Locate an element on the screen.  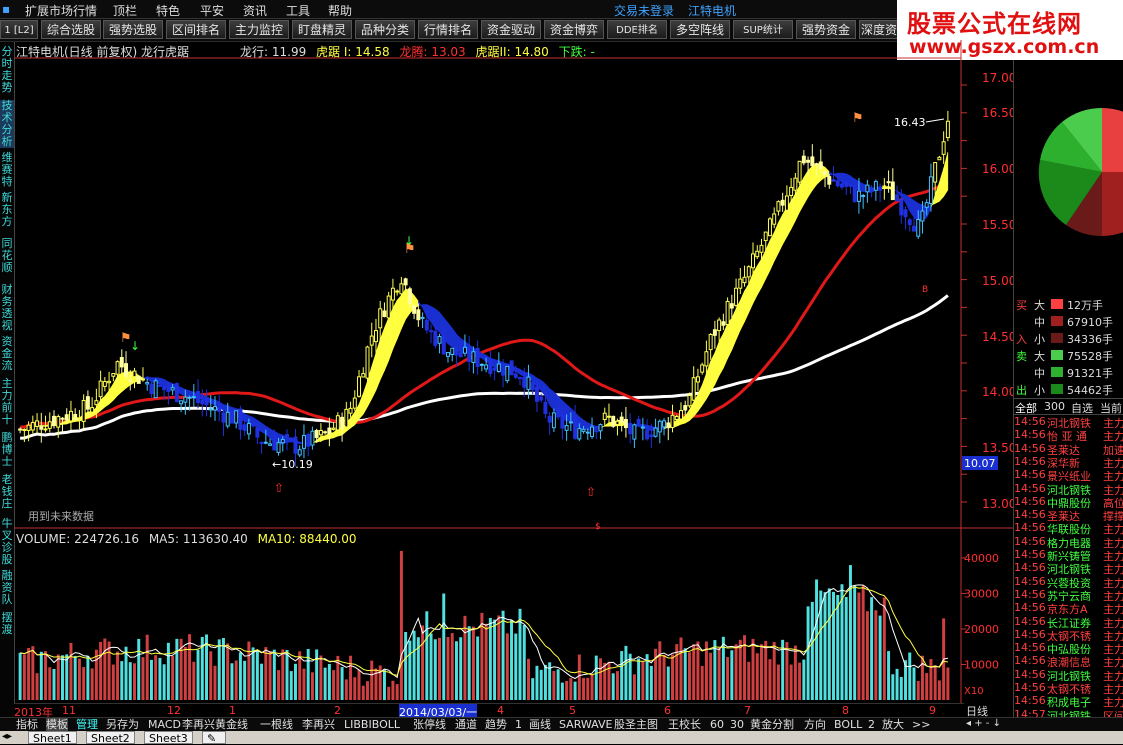
tab-300: 300 is located at coordinates (1054, 406).